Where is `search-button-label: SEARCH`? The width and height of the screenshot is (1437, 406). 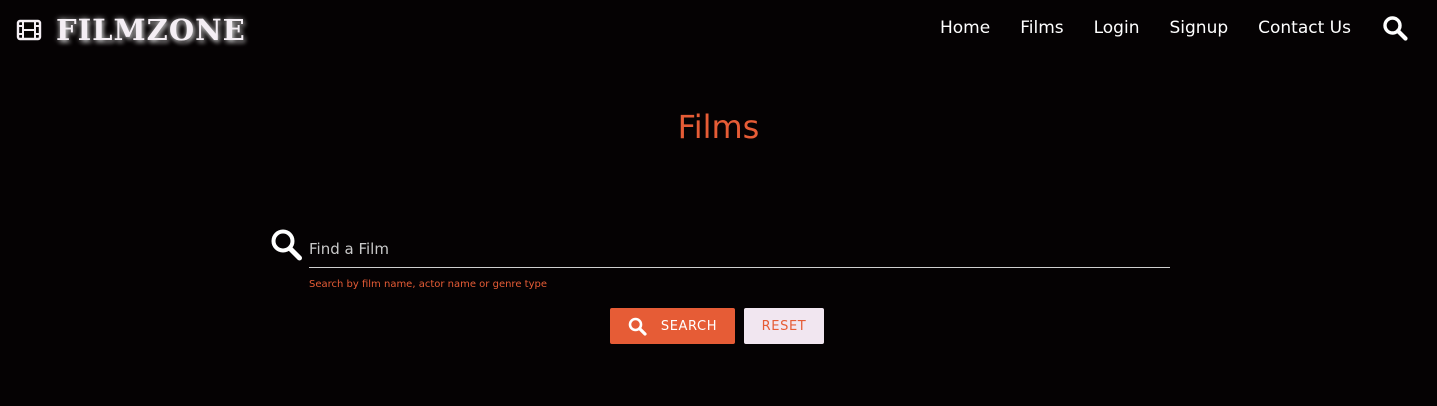 search-button-label: SEARCH is located at coordinates (689, 326).